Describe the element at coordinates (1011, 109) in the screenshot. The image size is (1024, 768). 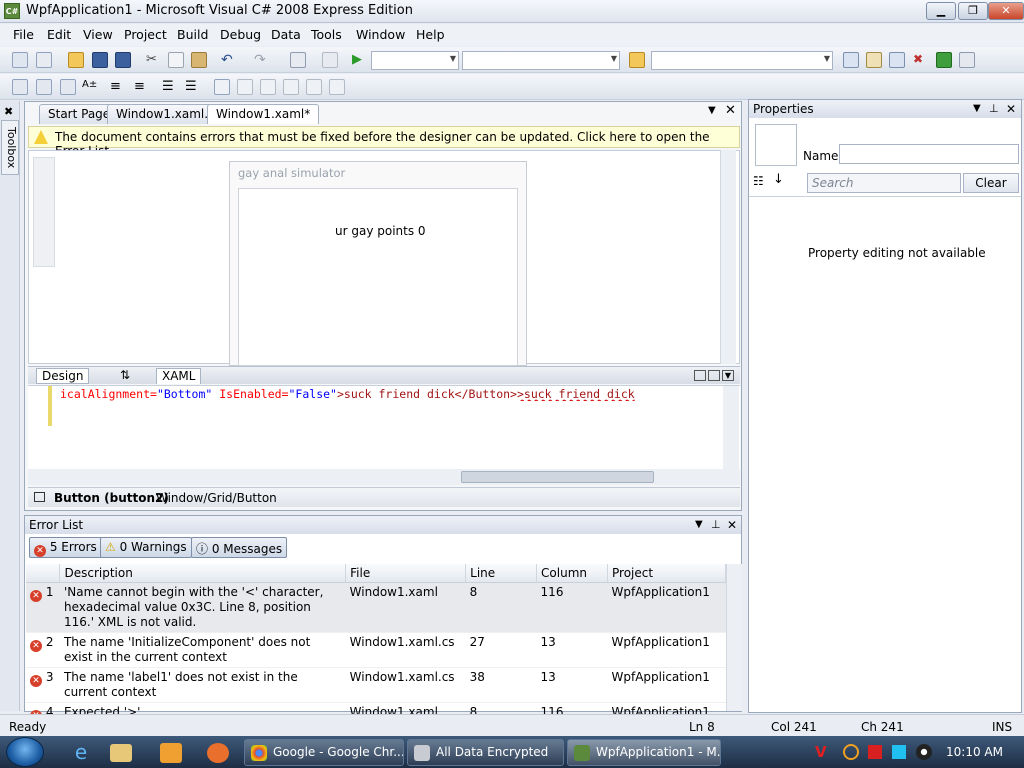
I see `close-panel-icon: ✕` at that location.